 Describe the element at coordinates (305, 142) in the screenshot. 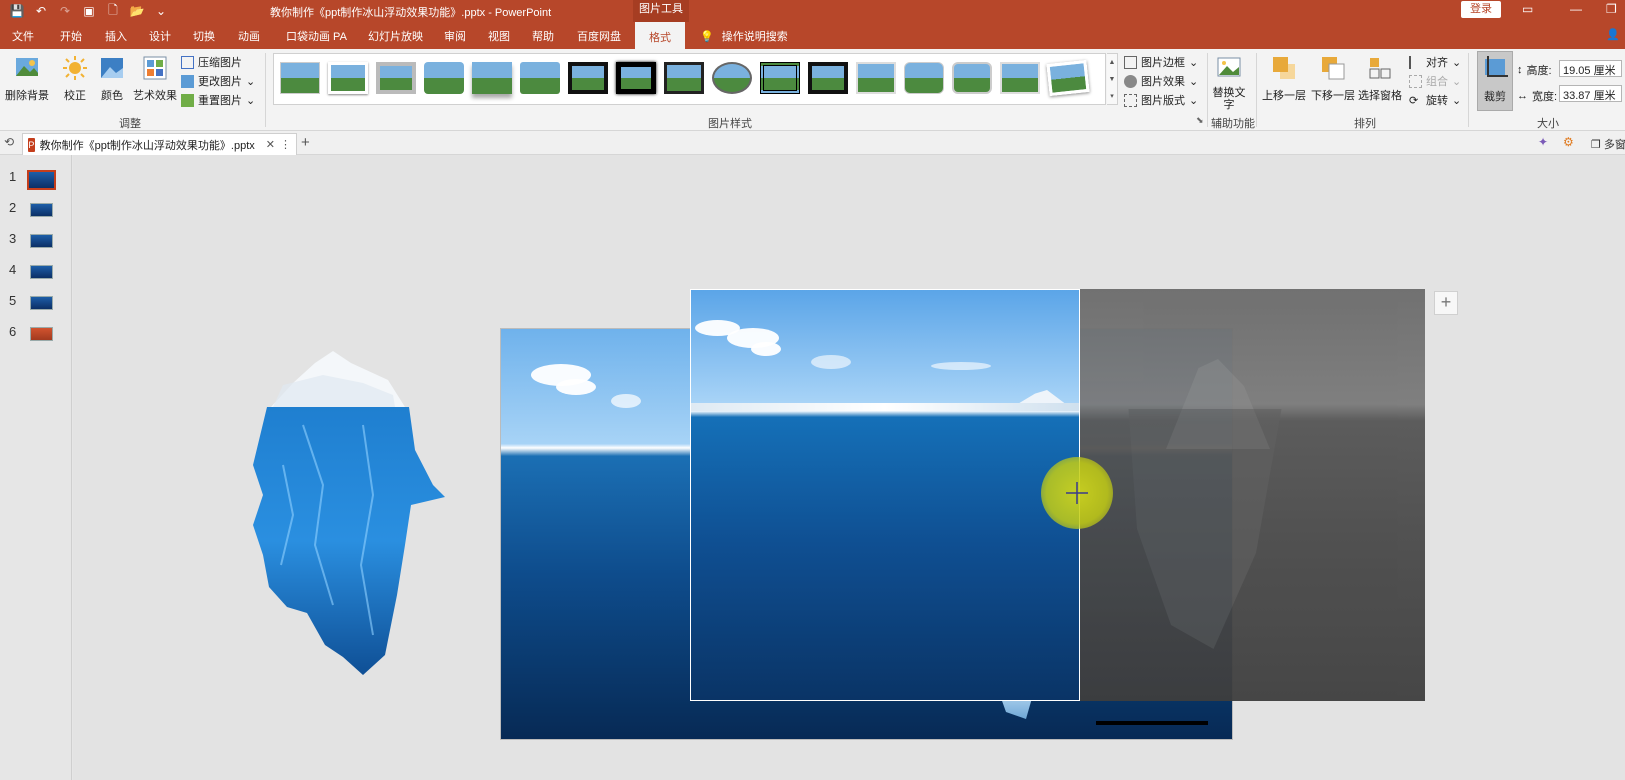

I see `new-tab-icon: +` at that location.